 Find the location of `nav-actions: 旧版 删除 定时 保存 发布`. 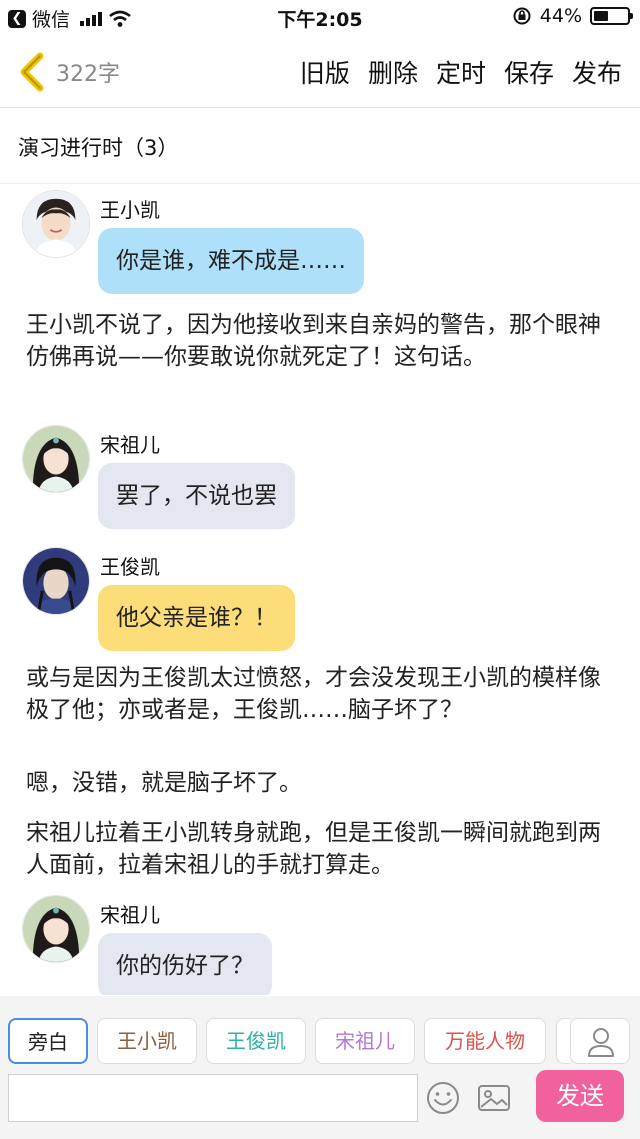

nav-actions: 旧版 删除 定时 保存 发布 is located at coordinates (461, 72).